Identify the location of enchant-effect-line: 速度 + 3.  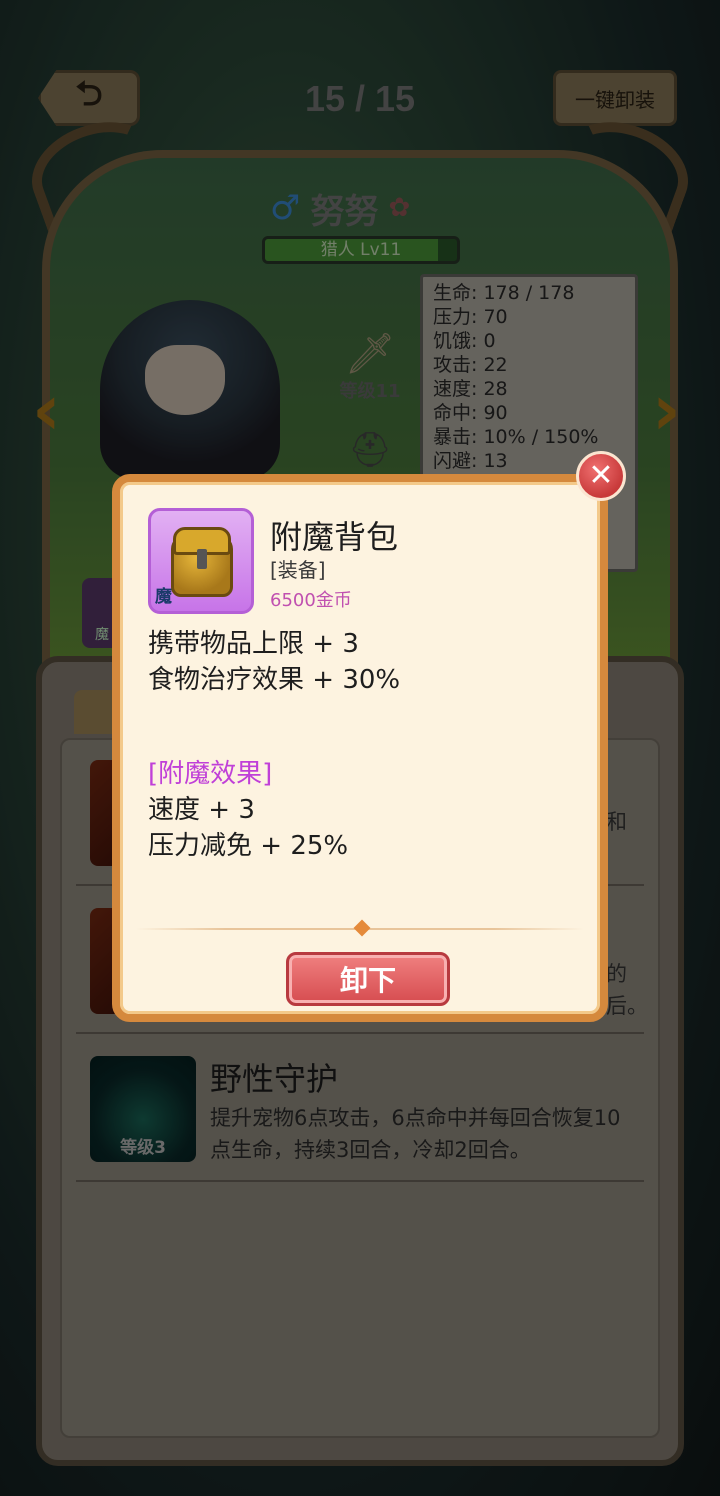
(201, 810).